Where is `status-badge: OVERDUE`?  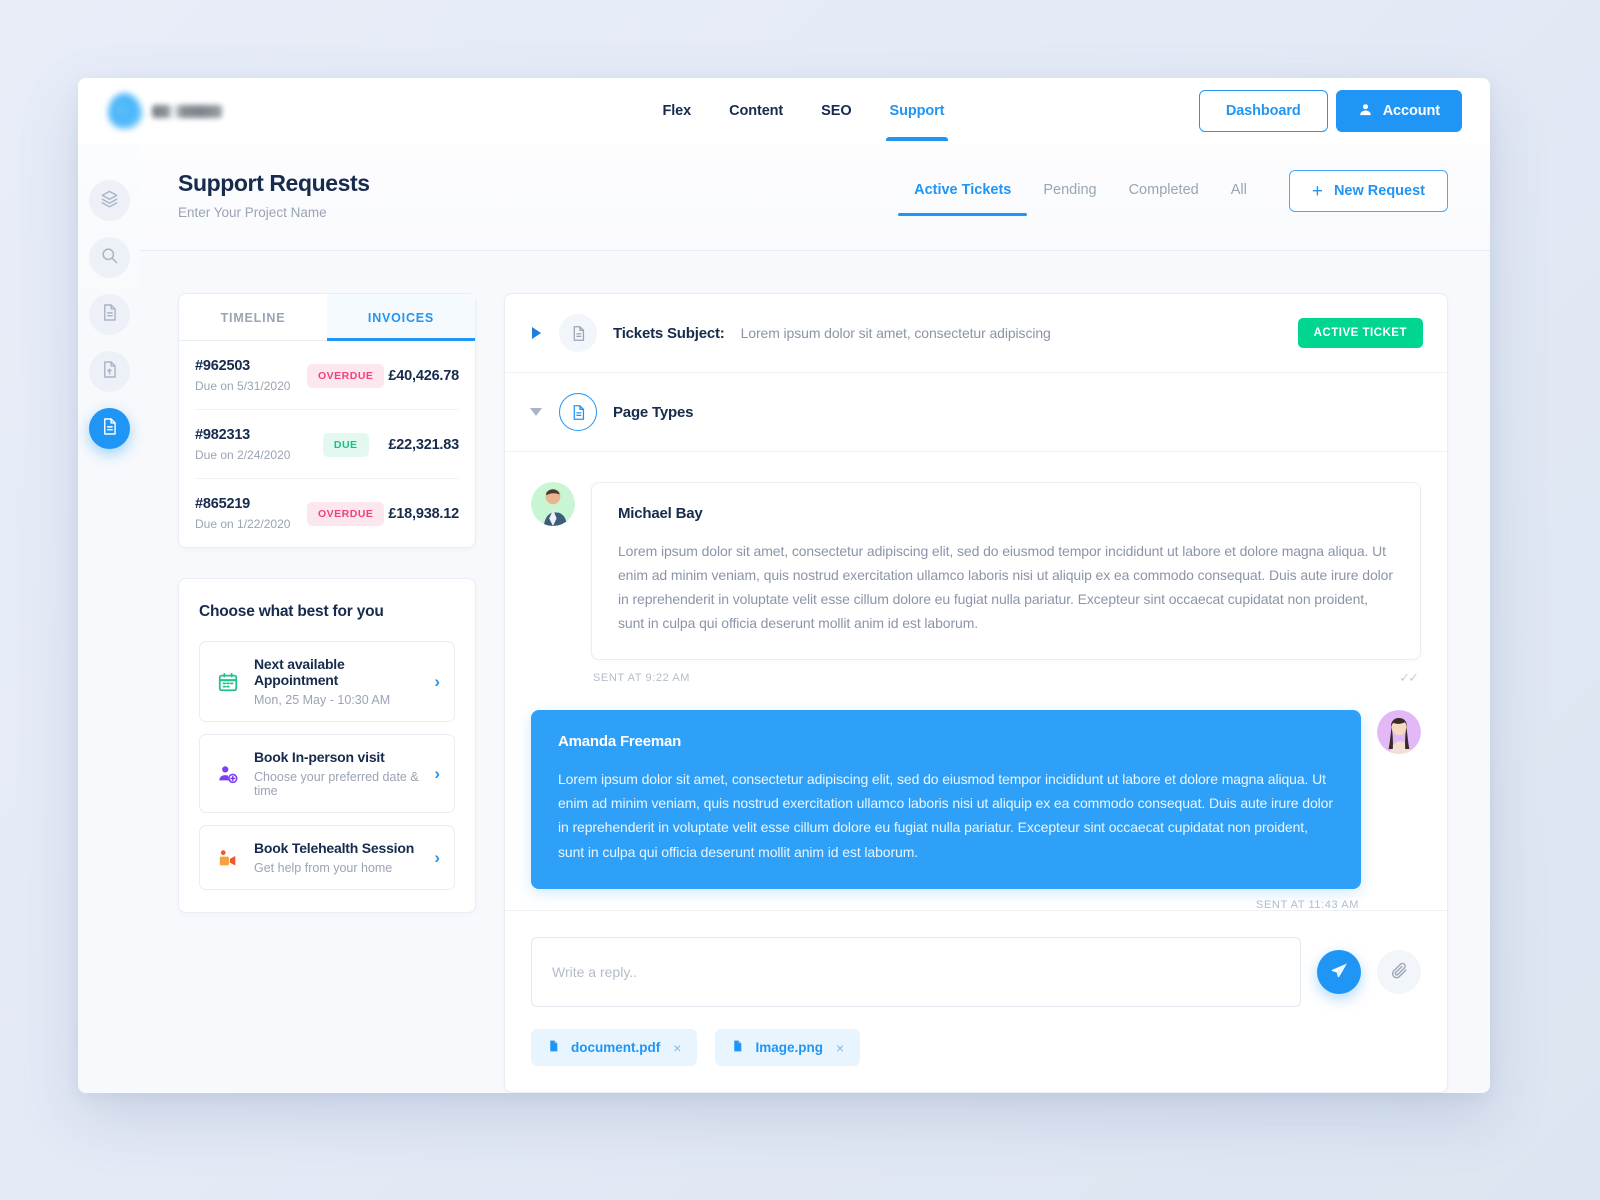
status-badge: OVERDUE is located at coordinates (345, 375).